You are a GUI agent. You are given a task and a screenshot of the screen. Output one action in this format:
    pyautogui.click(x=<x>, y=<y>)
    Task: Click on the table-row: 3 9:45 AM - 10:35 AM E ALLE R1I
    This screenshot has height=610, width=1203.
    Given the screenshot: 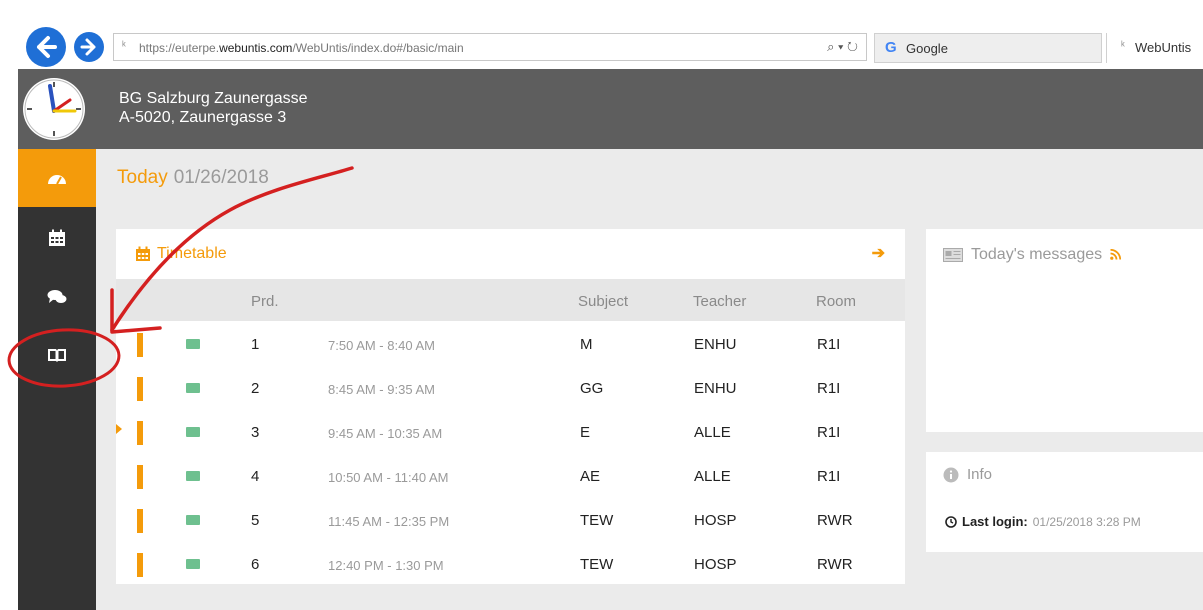 What is the action you would take?
    pyautogui.click(x=510, y=433)
    